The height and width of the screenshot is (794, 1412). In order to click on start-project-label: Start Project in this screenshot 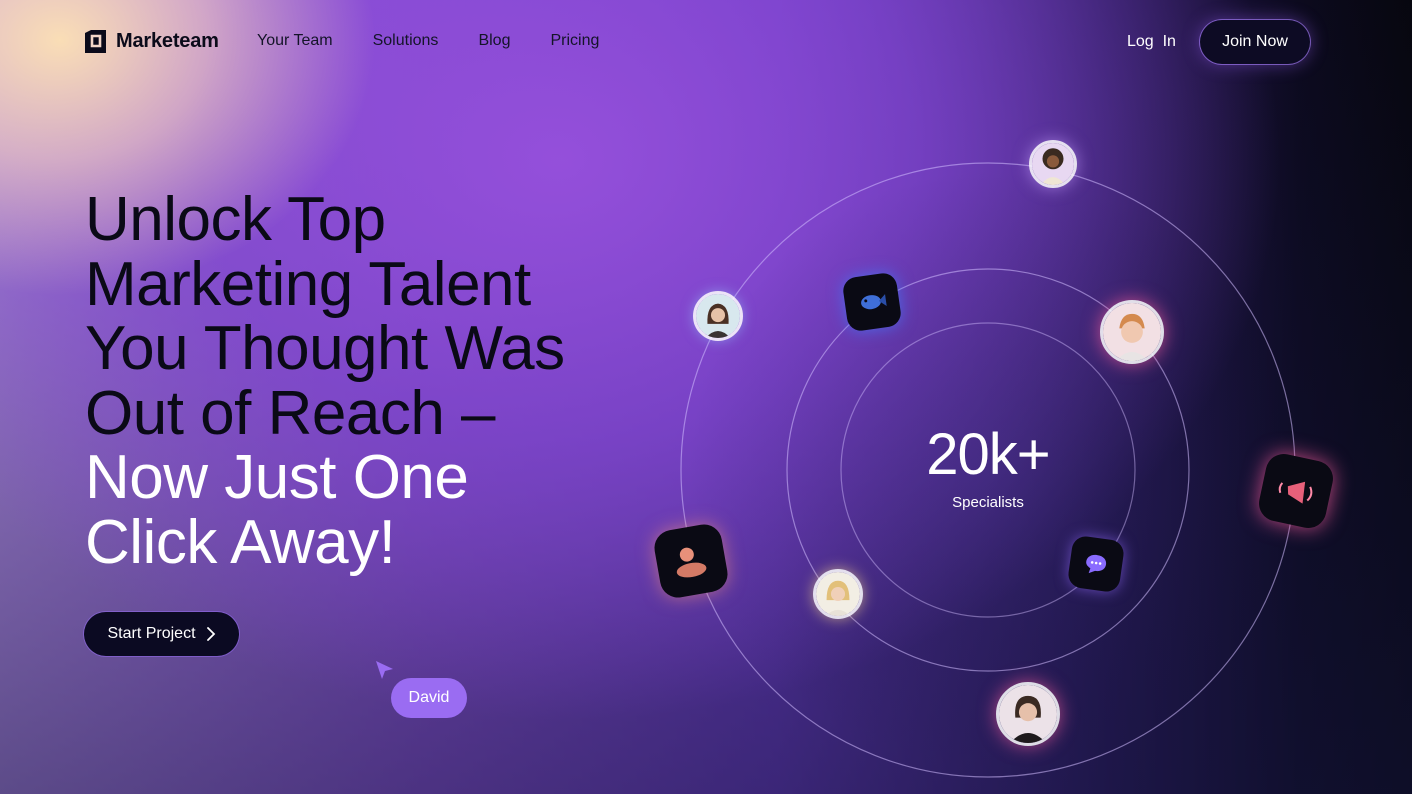, I will do `click(151, 633)`.